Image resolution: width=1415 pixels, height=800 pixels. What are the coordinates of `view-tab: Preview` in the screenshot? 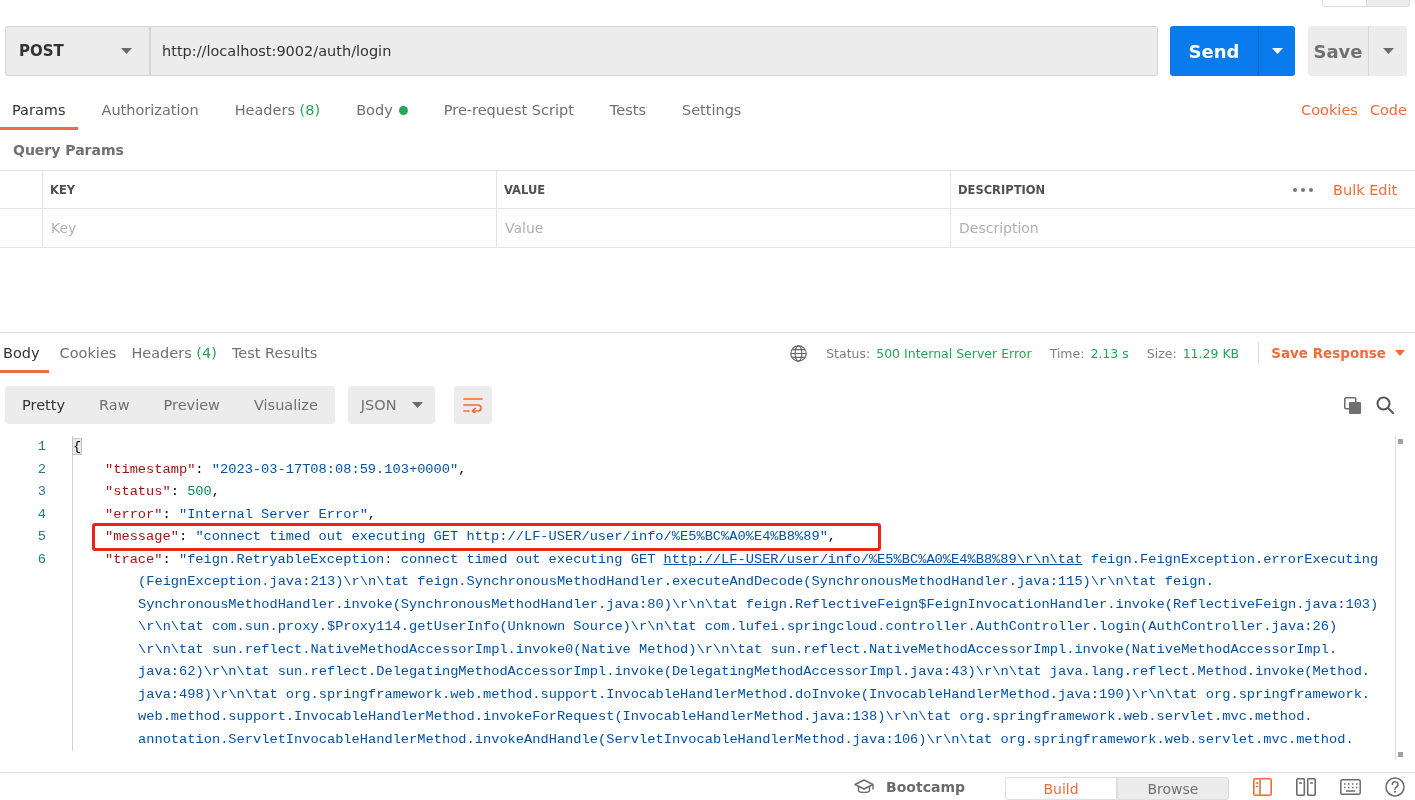 It's located at (191, 405).